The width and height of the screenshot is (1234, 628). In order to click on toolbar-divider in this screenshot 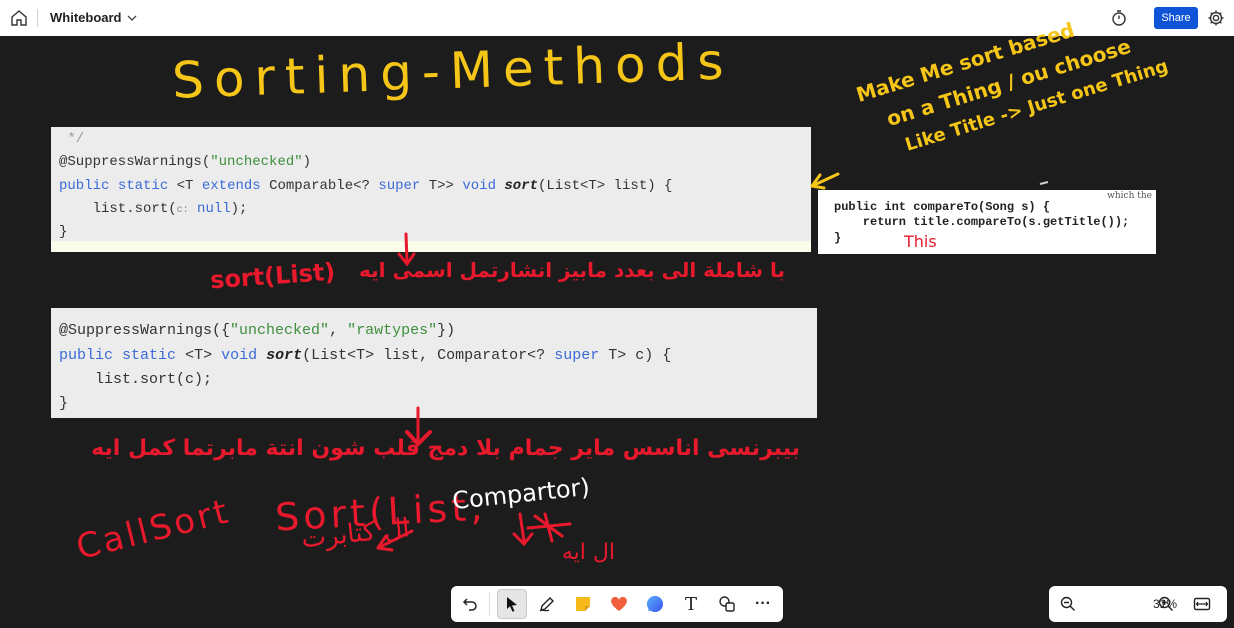, I will do `click(489, 604)`.